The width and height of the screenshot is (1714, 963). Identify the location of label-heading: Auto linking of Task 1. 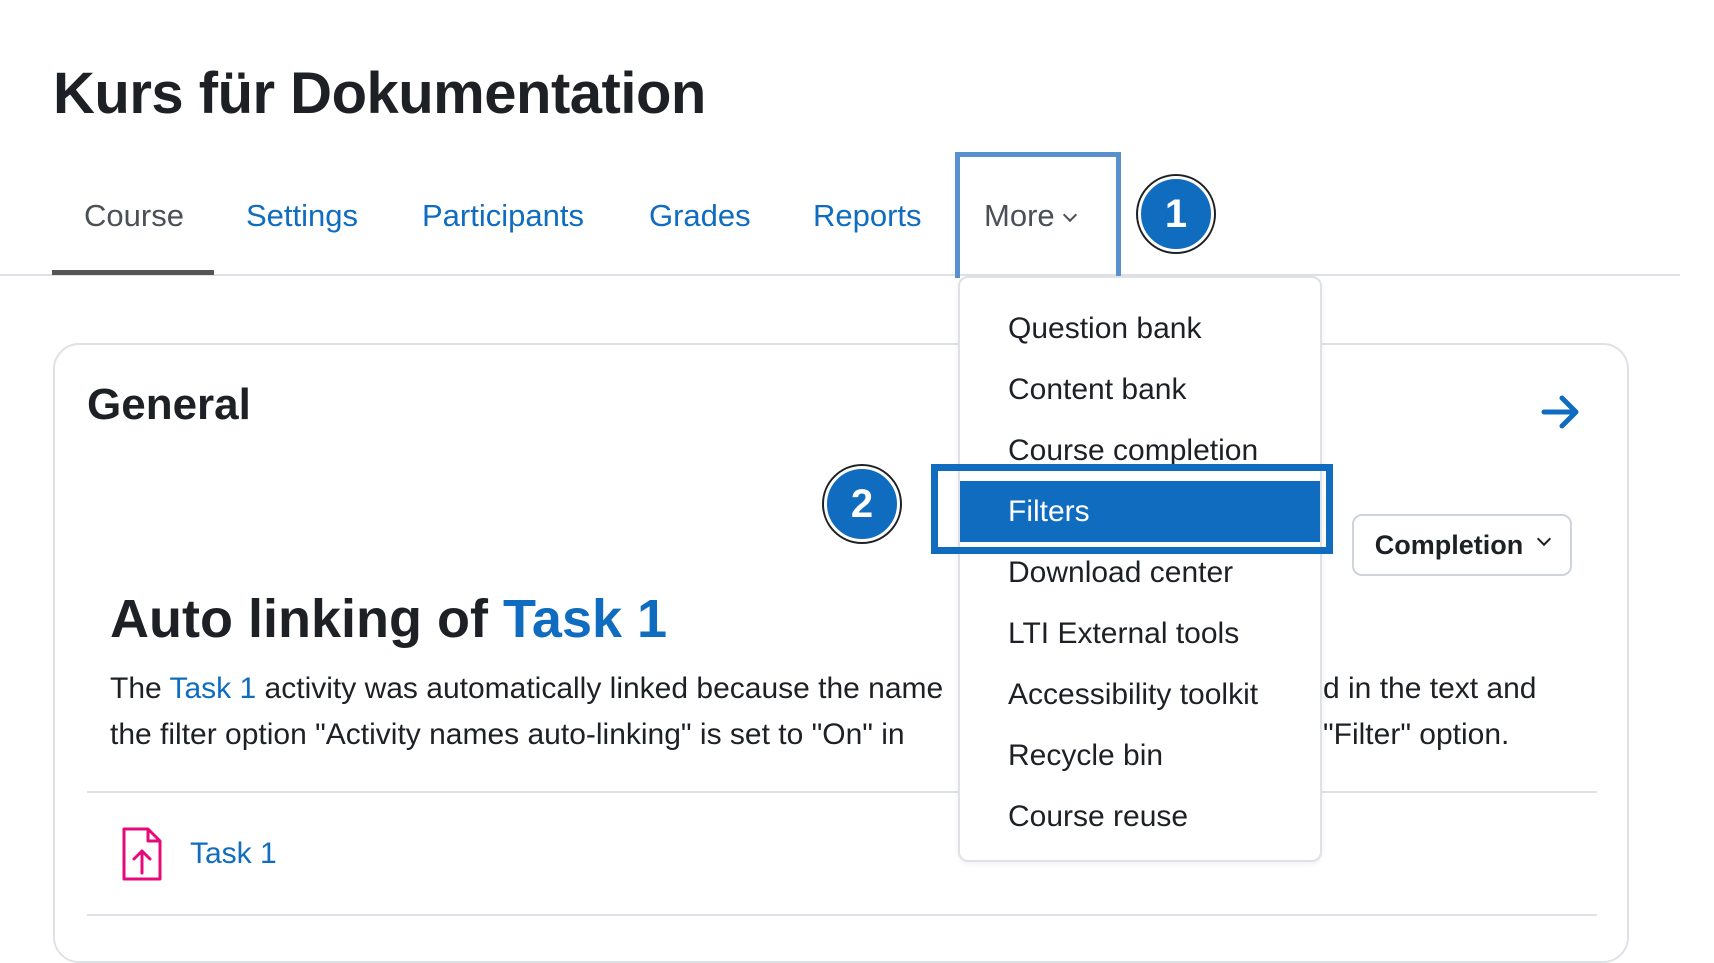
(388, 619).